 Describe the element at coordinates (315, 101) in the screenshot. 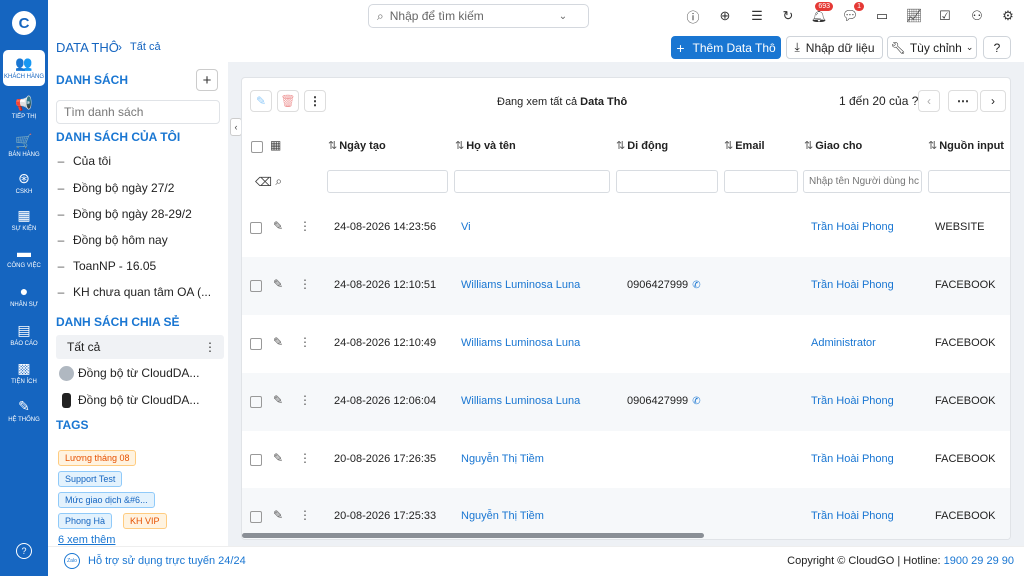

I see `more-actions-icon: ⋮` at that location.